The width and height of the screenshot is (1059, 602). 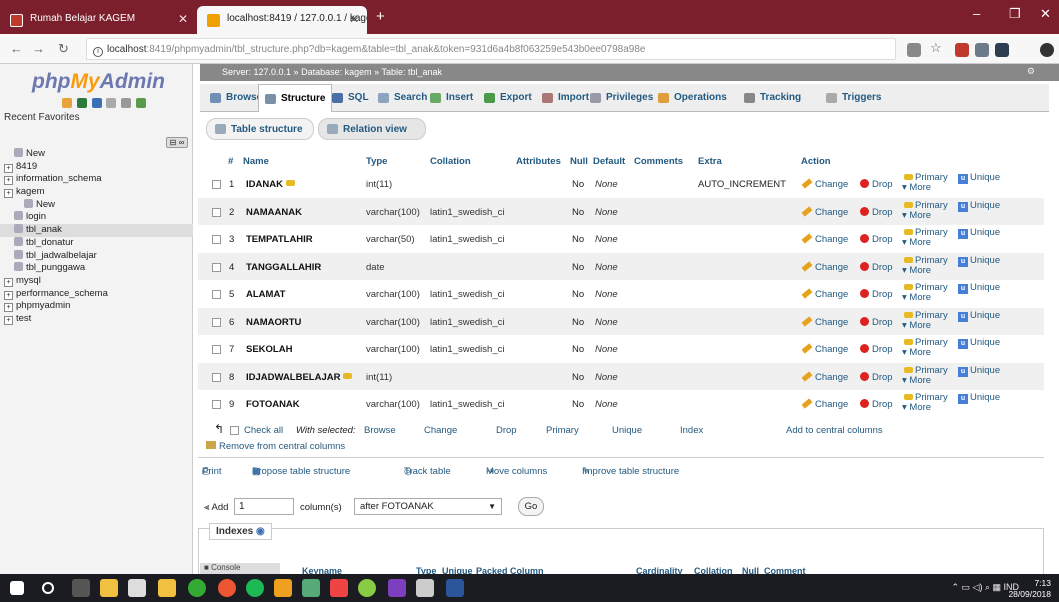 What do you see at coordinates (976, 13) in the screenshot?
I see `minimize-button: –` at bounding box center [976, 13].